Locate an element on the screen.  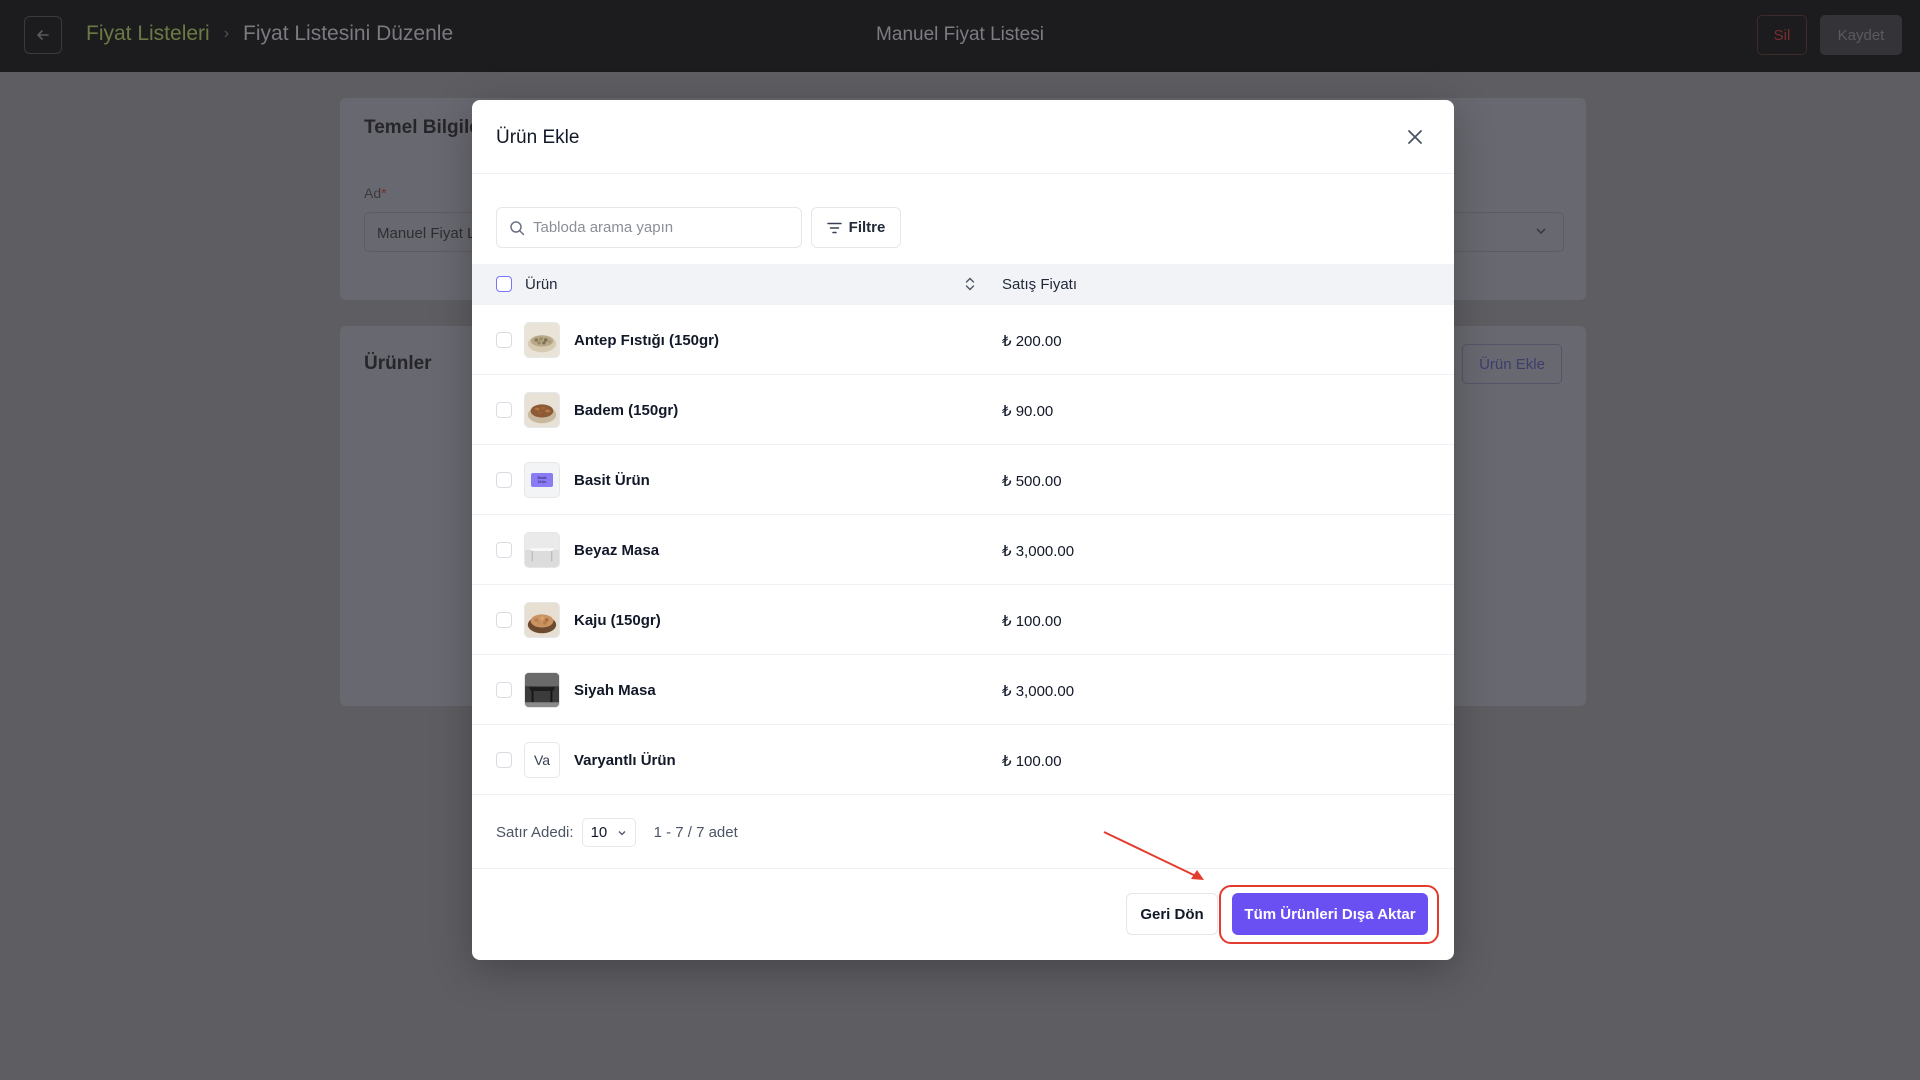
table-row: Badem (150gr) ₺ 90.00 is located at coordinates (963, 410).